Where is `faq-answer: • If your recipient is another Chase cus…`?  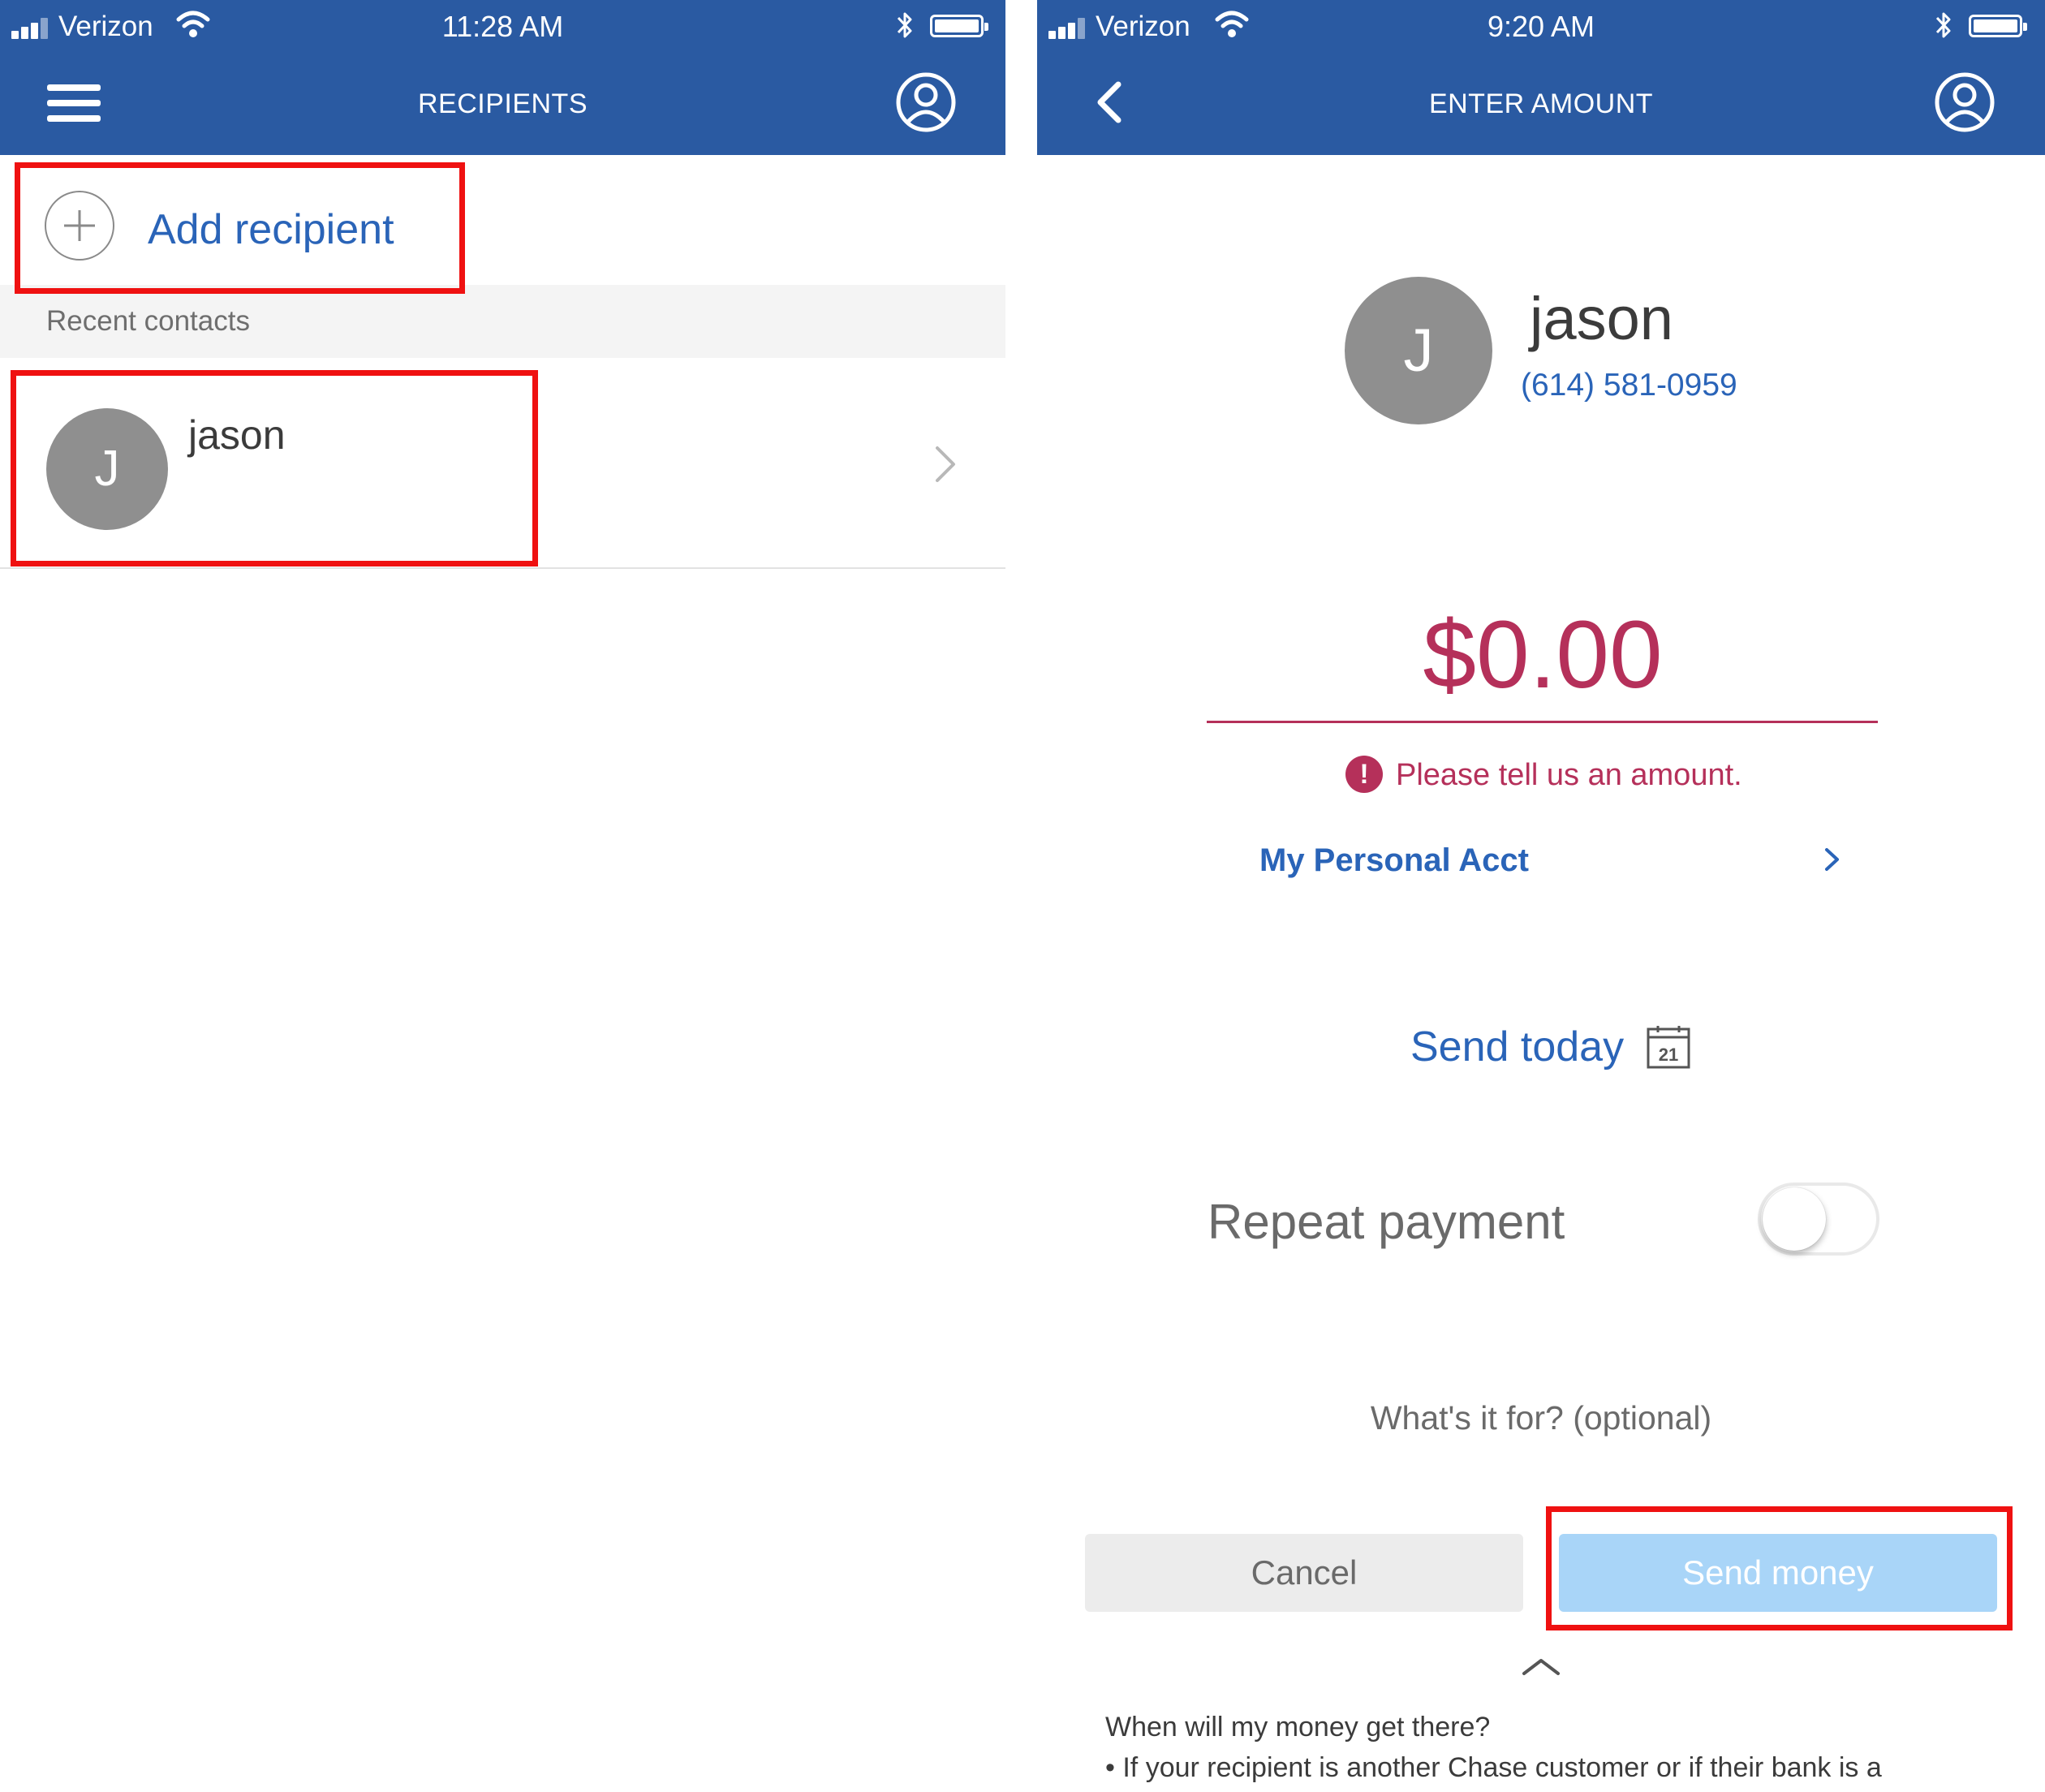 faq-answer: • If your recipient is another Chase cus… is located at coordinates (1493, 1767).